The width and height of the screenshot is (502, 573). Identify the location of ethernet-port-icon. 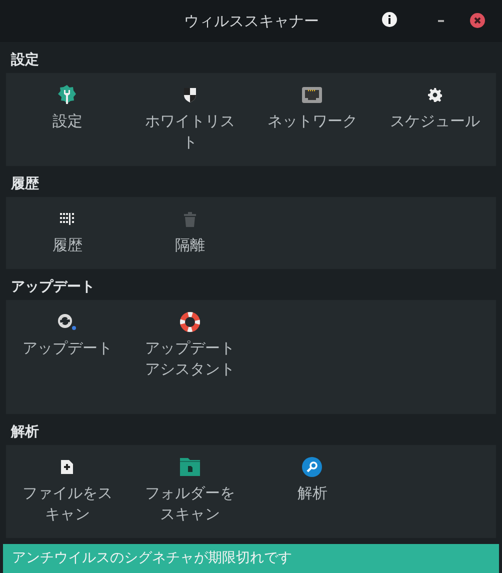
(312, 95).